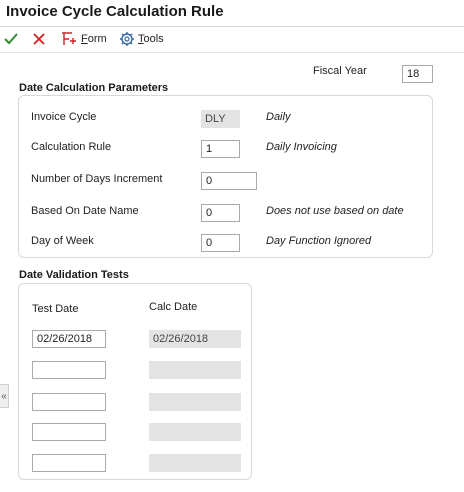 This screenshot has height=492, width=464. Describe the element at coordinates (335, 211) in the screenshot. I see `based-on-date-description: Does not use based on date` at that location.